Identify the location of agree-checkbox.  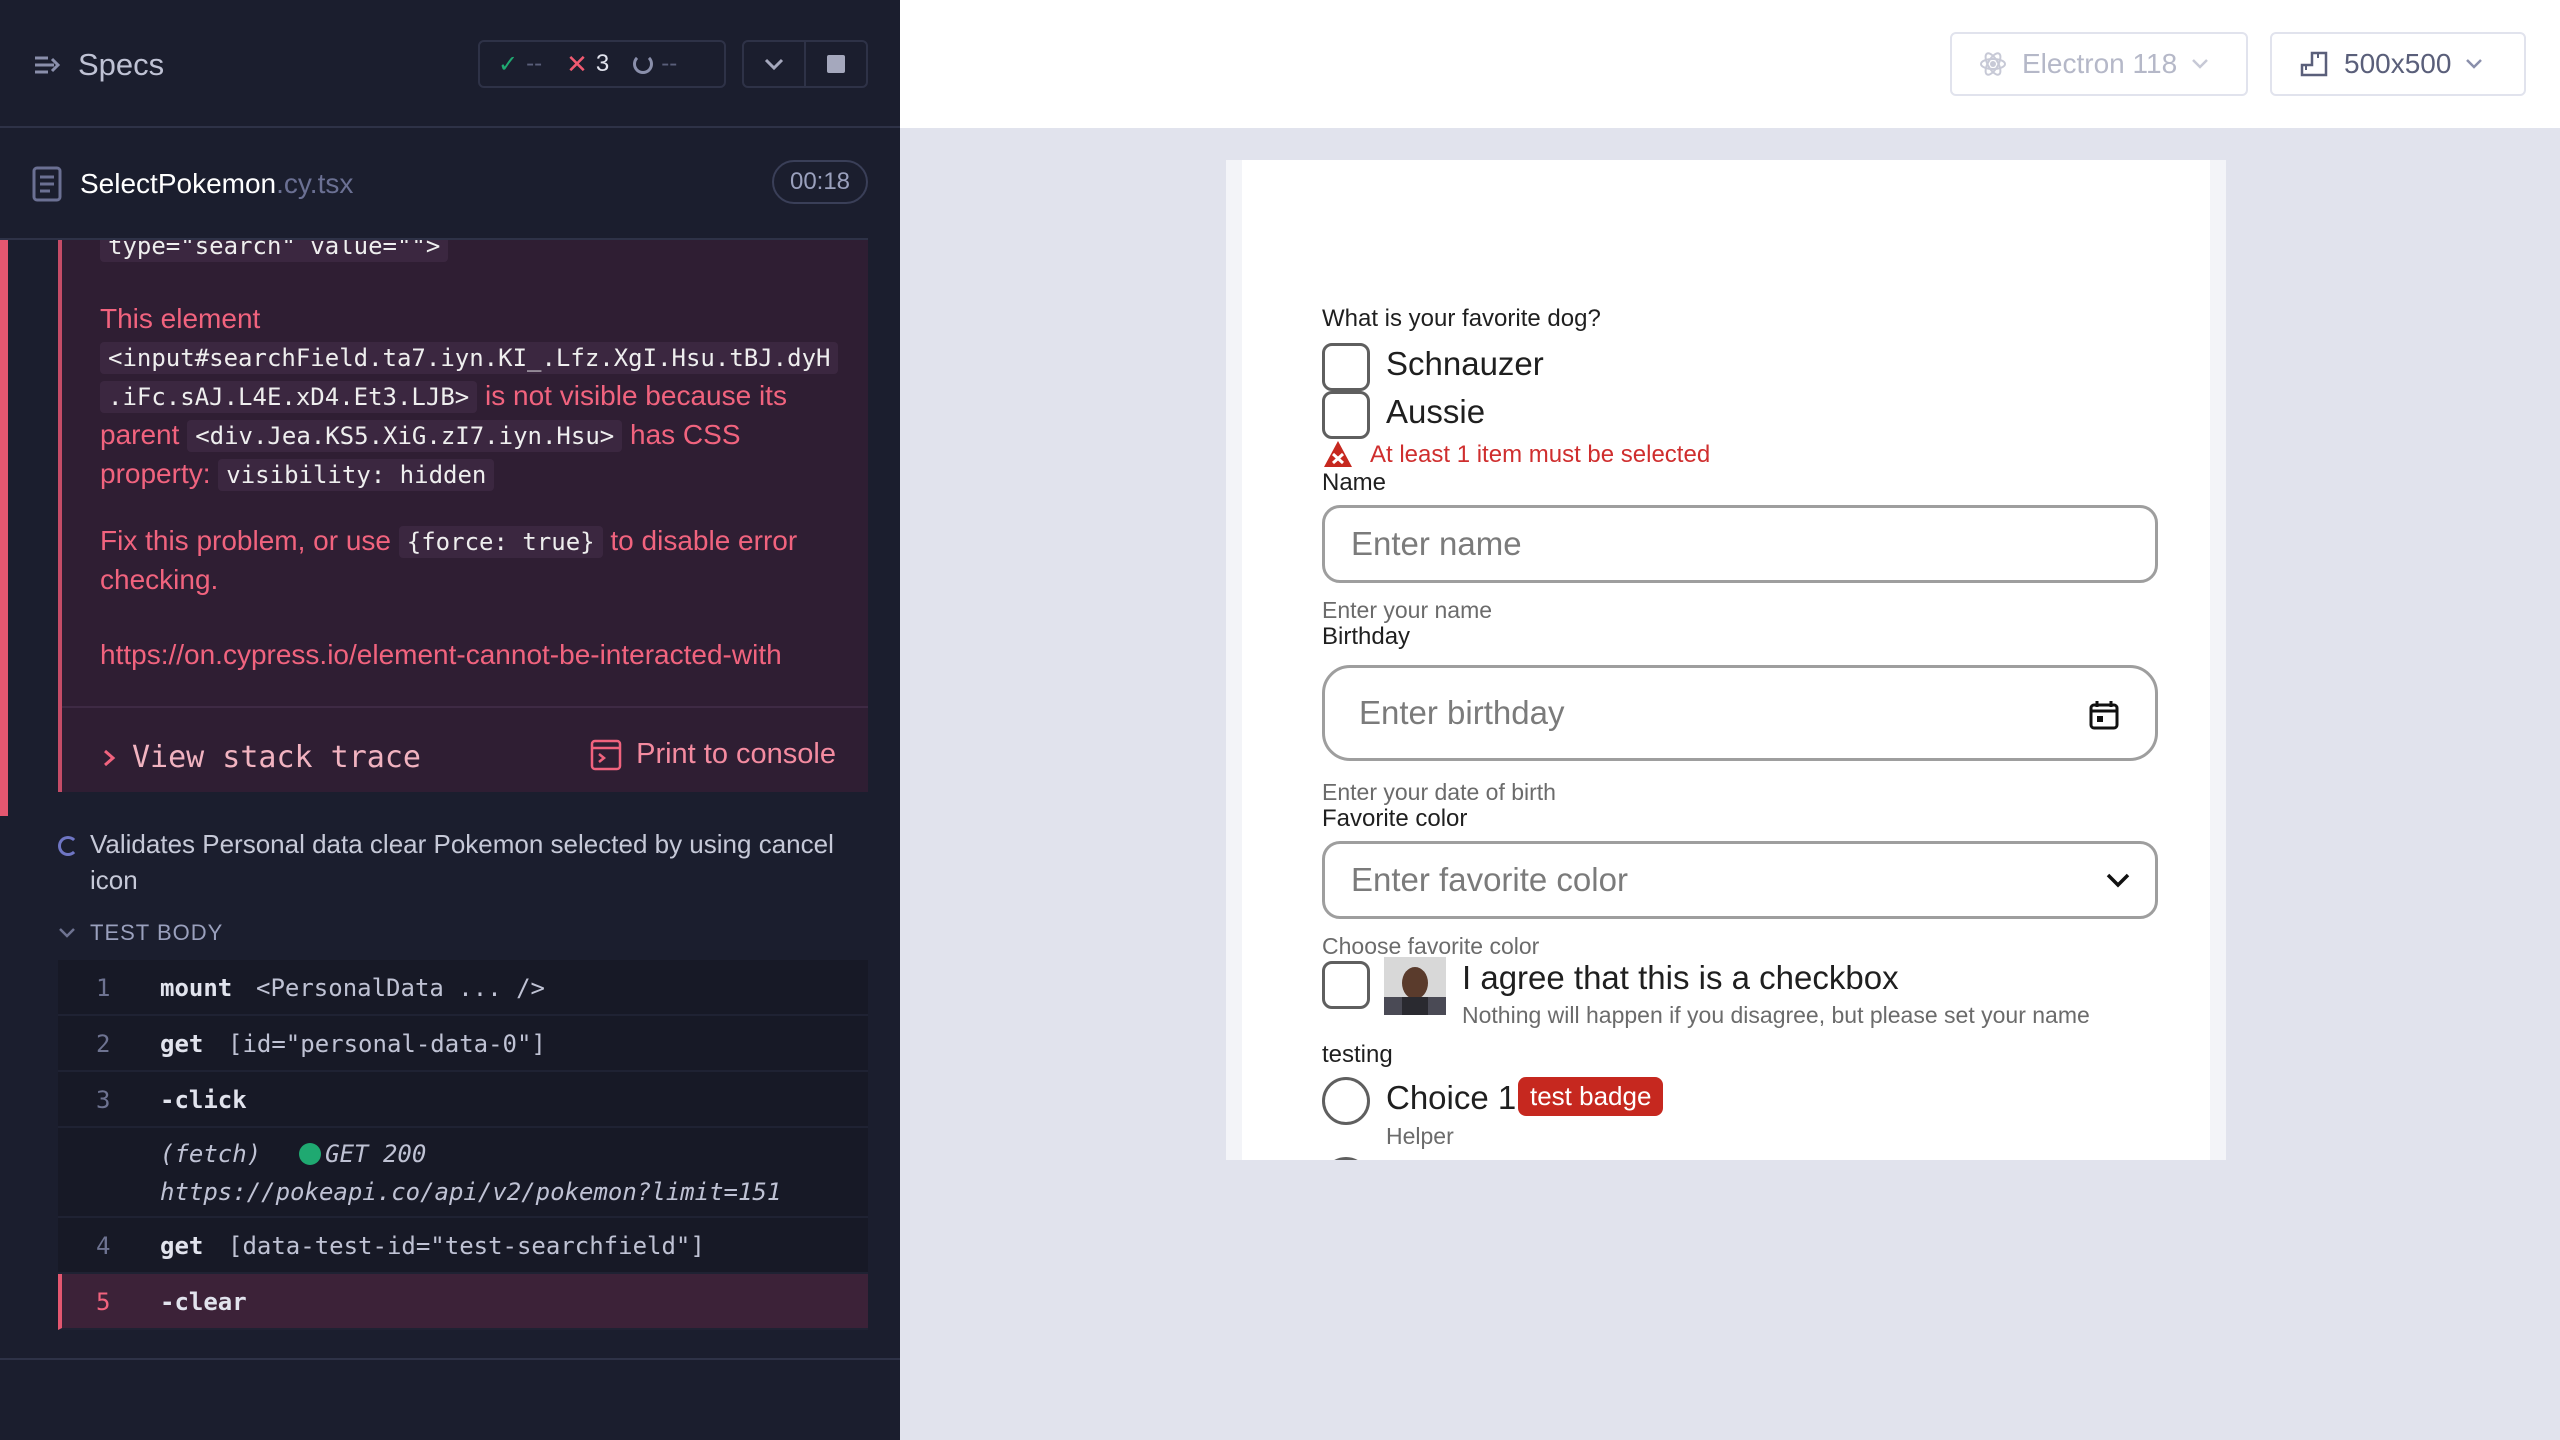
(1346, 985).